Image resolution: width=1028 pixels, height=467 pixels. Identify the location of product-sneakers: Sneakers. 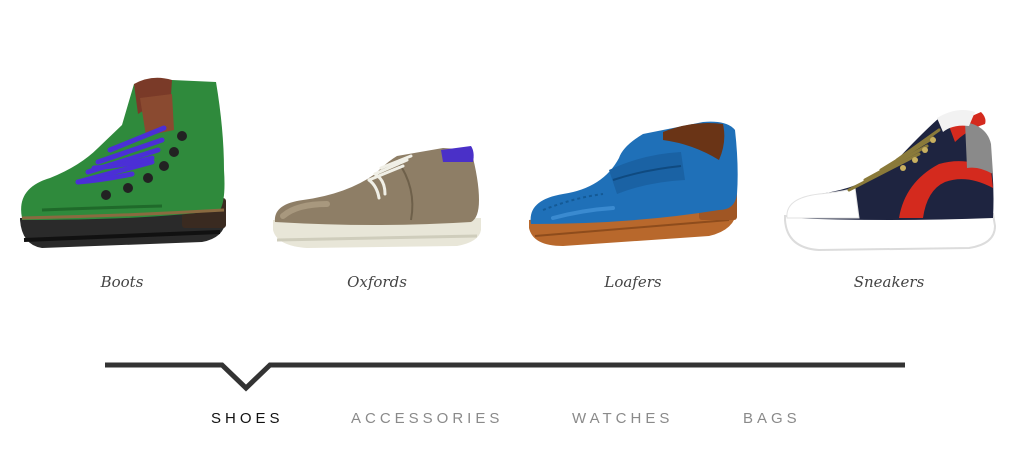
(889, 185).